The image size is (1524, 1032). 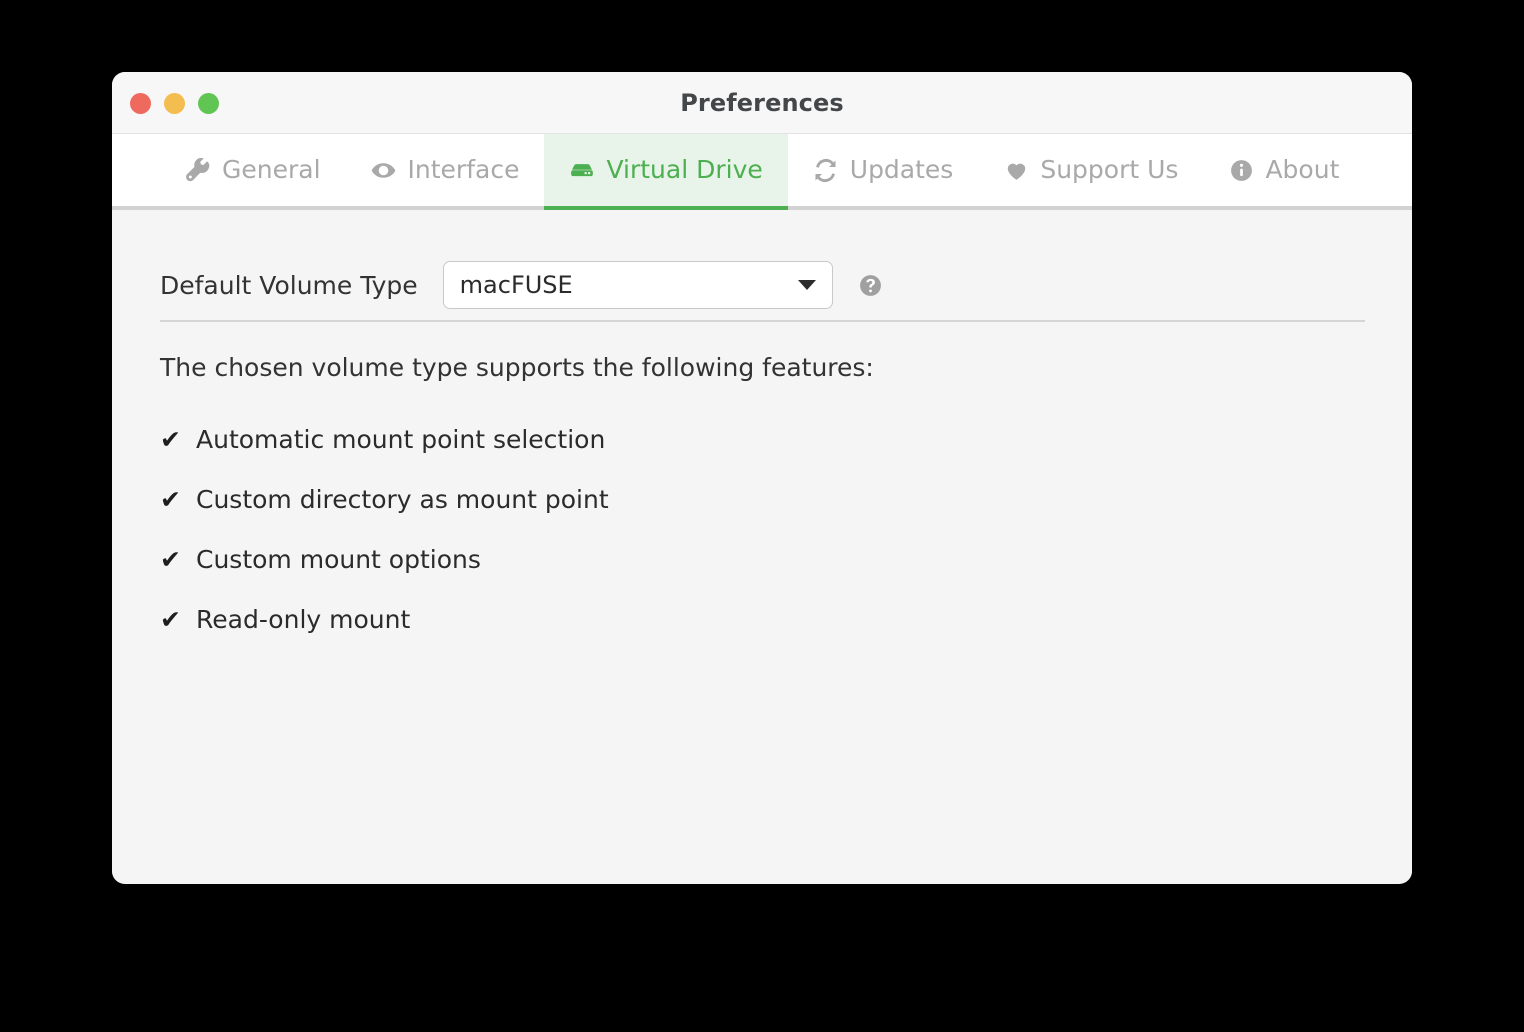 I want to click on hard-drive-icon, so click(x=582, y=170).